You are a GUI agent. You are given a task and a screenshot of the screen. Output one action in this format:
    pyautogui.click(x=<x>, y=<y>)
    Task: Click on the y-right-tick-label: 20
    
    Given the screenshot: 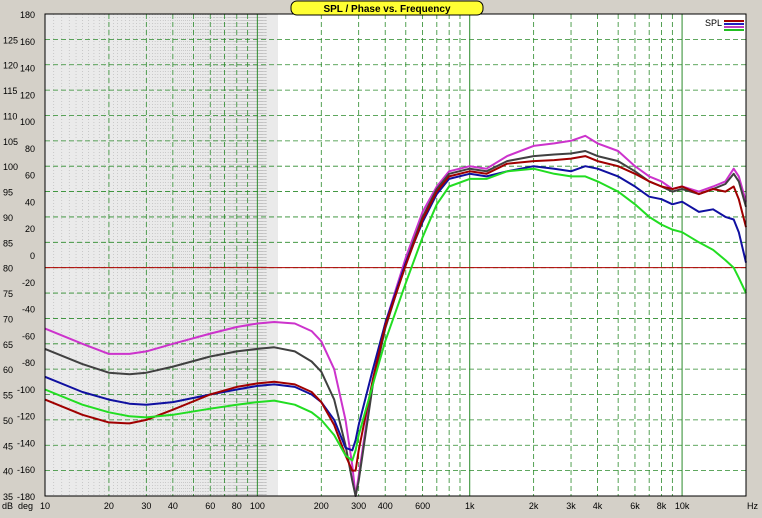 What is the action you would take?
    pyautogui.click(x=30, y=229)
    